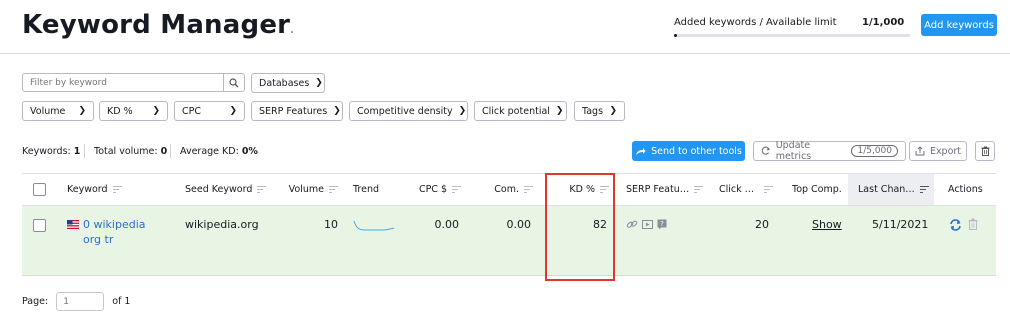  What do you see at coordinates (125, 232) in the screenshot?
I see `keyword-link: 0 wikipedia org tr` at bounding box center [125, 232].